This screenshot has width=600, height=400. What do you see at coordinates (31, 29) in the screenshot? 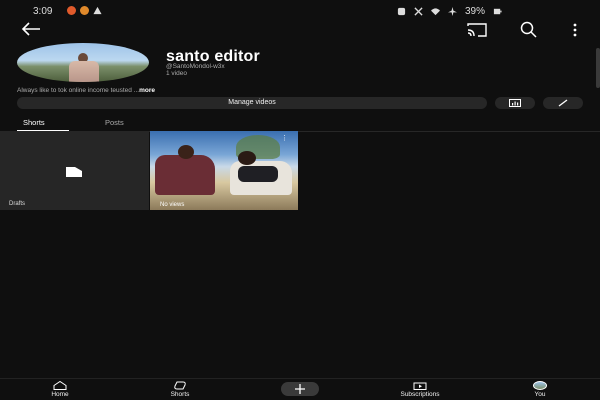
I see `back-arrow-icon` at bounding box center [31, 29].